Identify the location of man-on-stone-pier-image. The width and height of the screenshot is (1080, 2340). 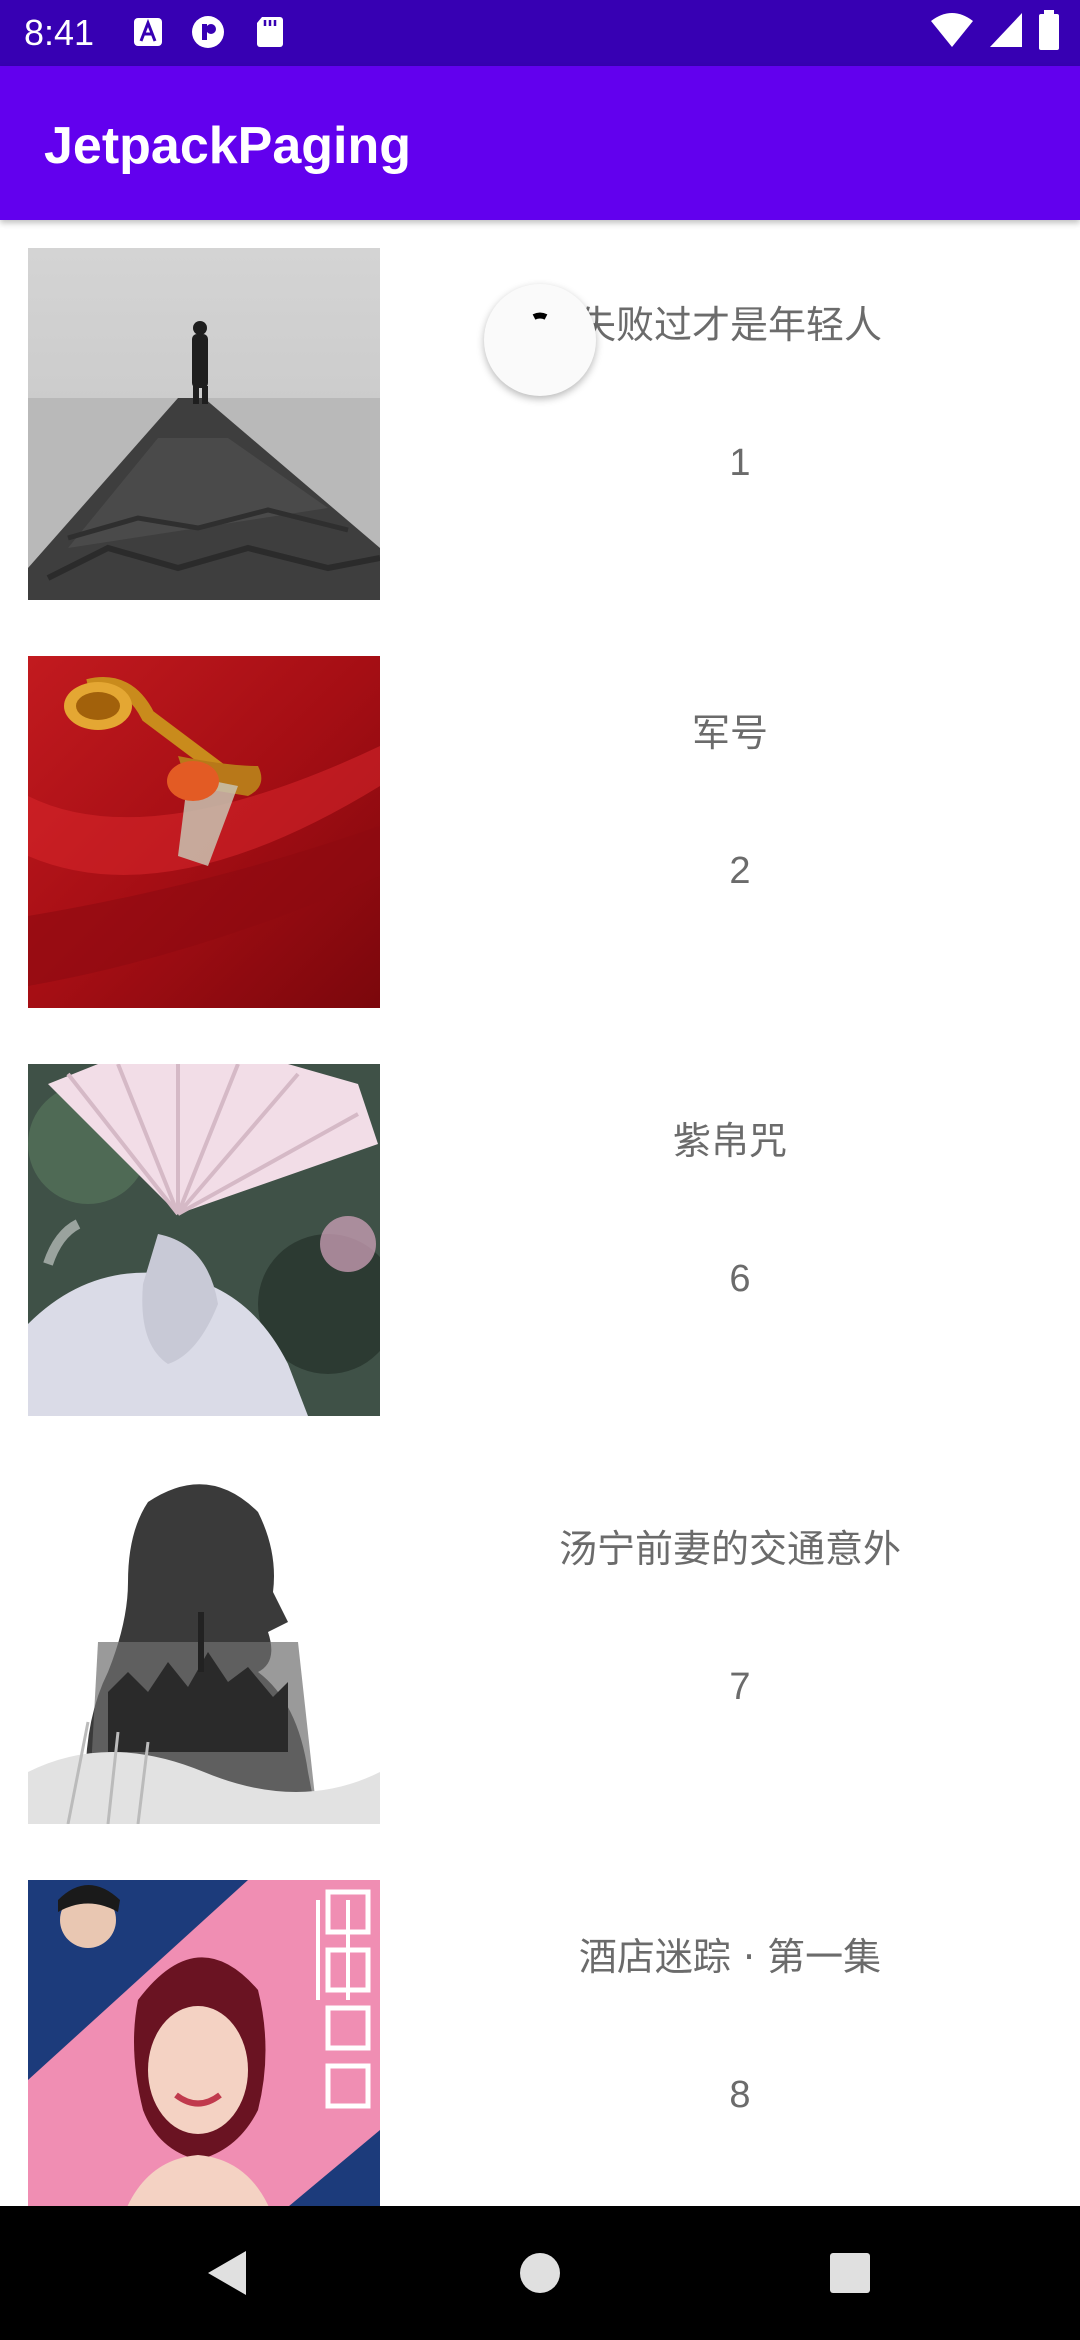
(204, 424).